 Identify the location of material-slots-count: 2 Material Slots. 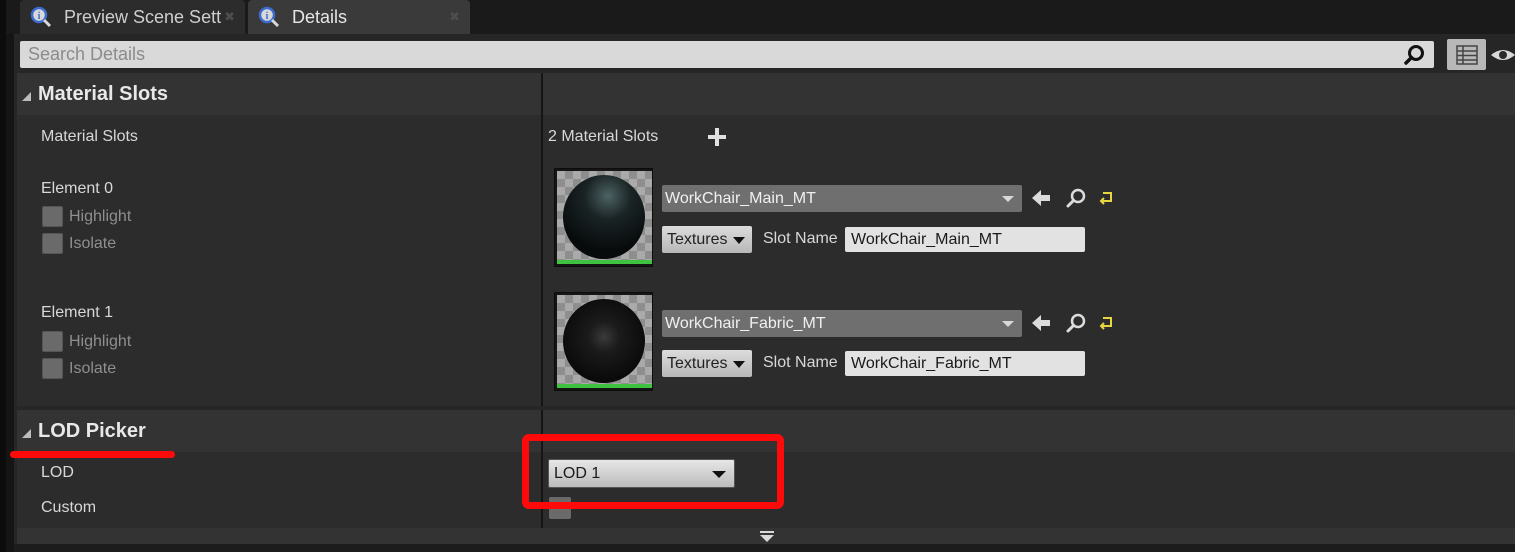
(603, 136).